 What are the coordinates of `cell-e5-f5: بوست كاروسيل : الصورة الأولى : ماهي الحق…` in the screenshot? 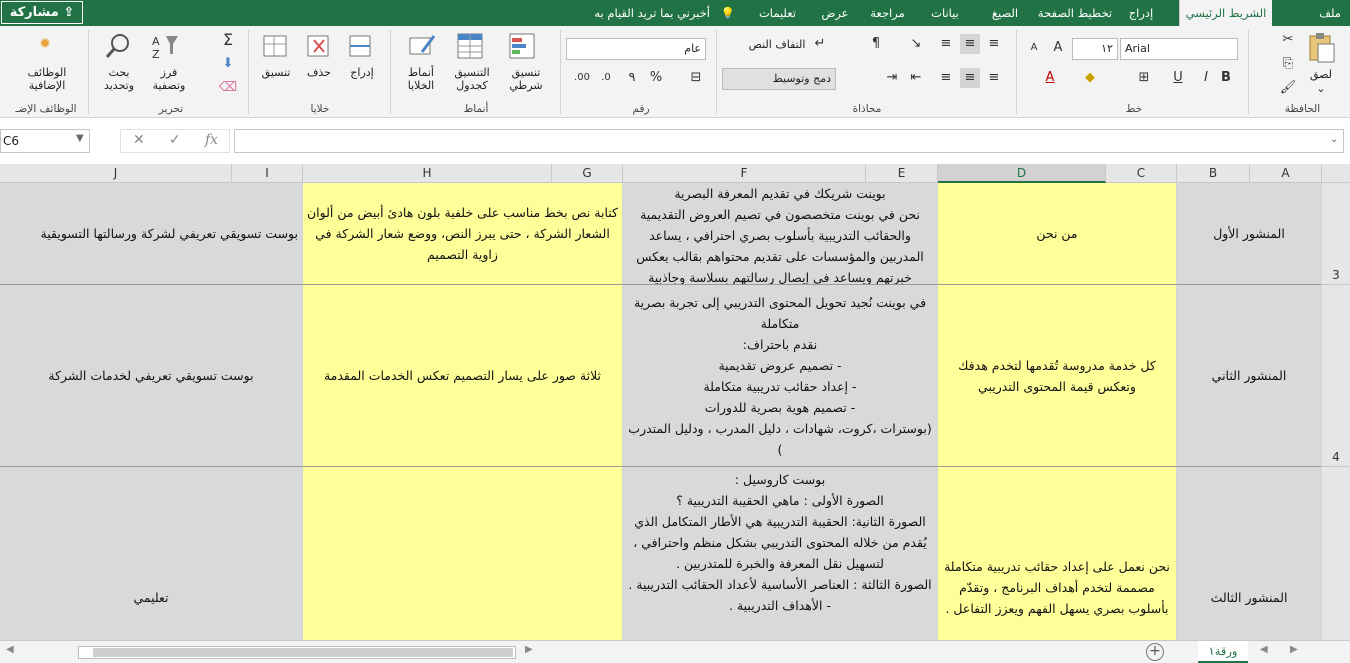 It's located at (780, 553).